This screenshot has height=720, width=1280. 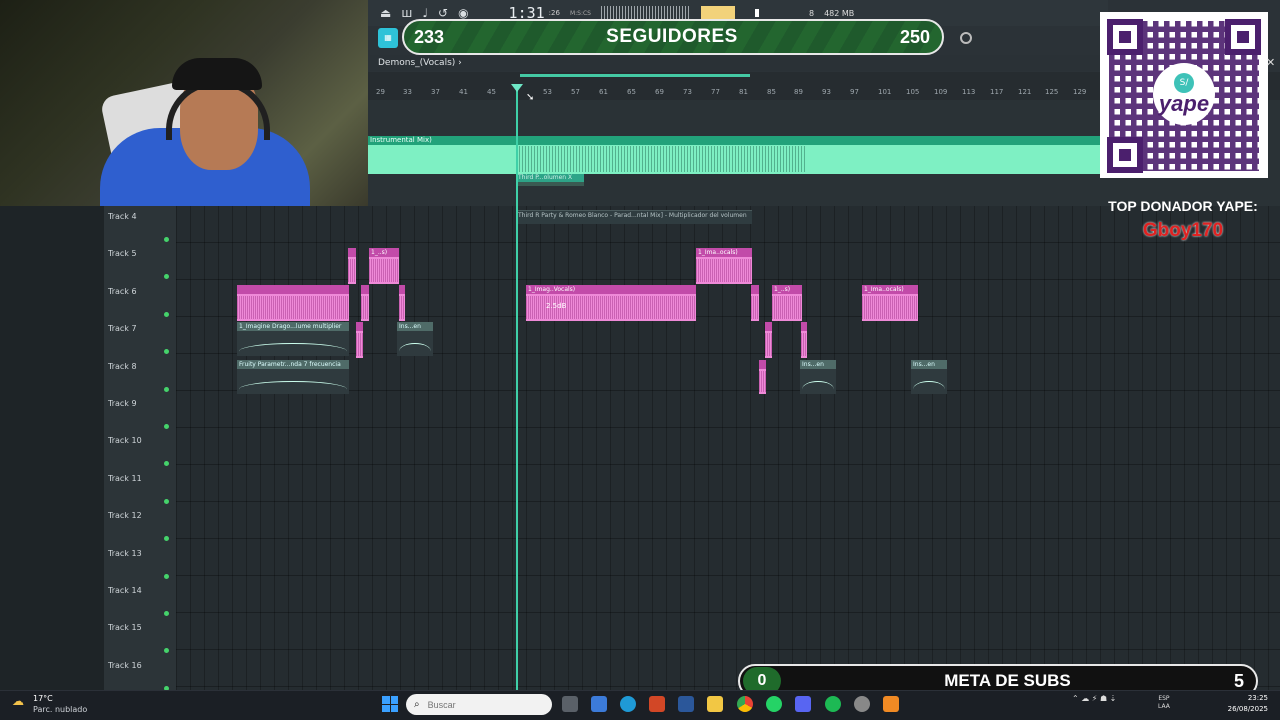 I want to click on followers-goal: 250, so click(x=914, y=36).